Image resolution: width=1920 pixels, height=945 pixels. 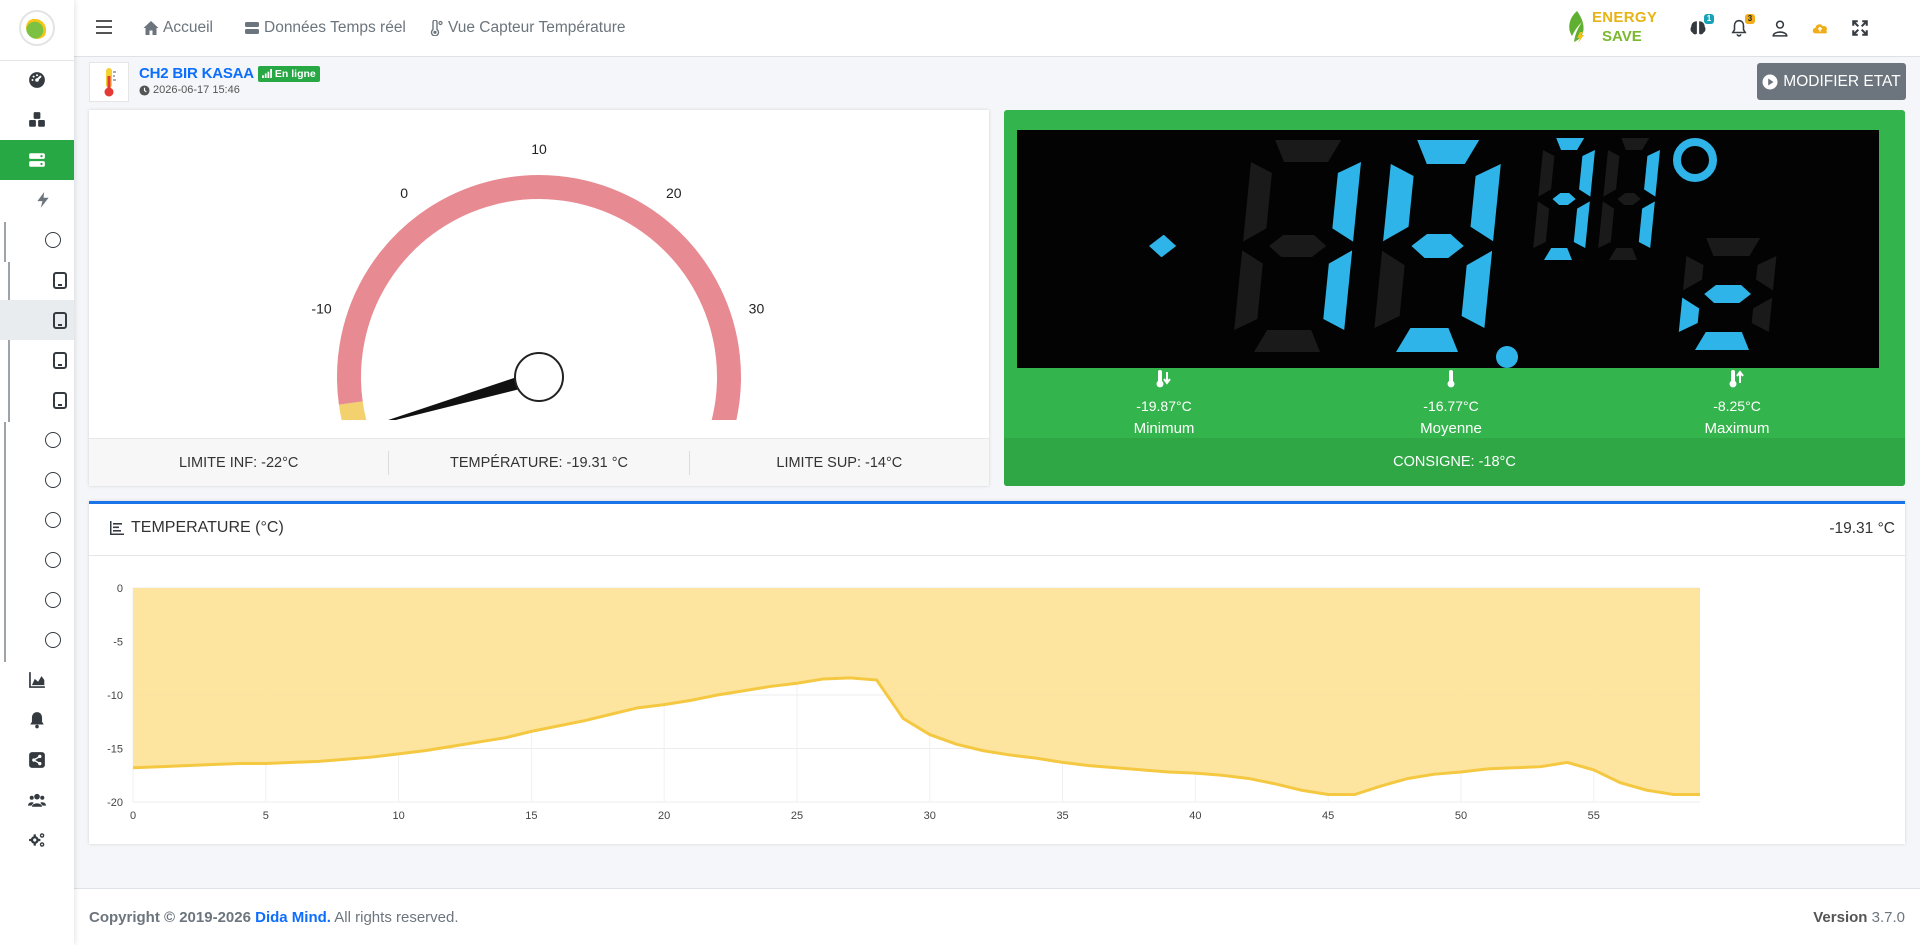 What do you see at coordinates (797, 816) in the screenshot?
I see `x-tick-label: 25` at bounding box center [797, 816].